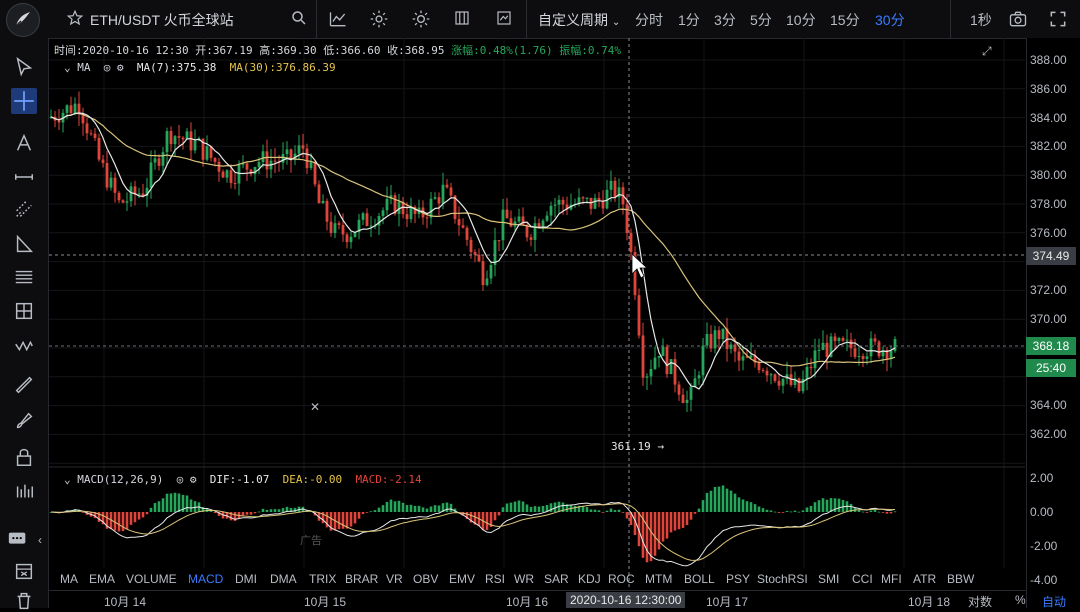 The width and height of the screenshot is (1080, 612). I want to click on drawing-toolbar: ‹, so click(24, 324).